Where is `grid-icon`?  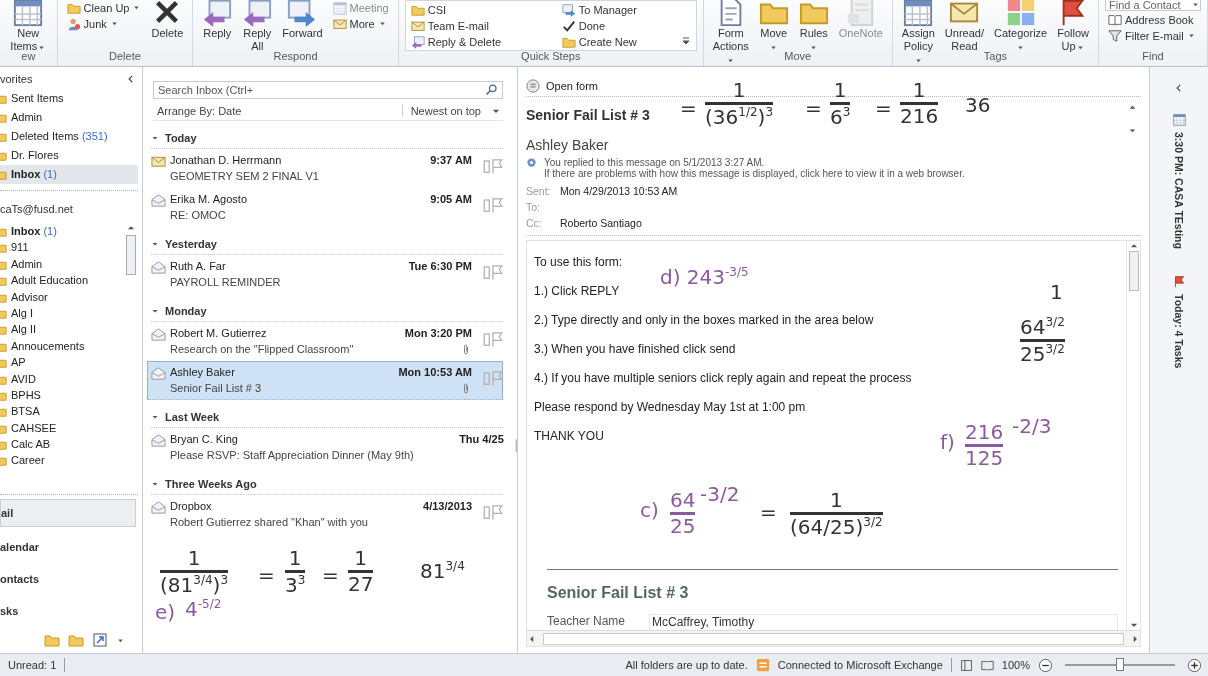
grid-icon is located at coordinates (1020, 13).